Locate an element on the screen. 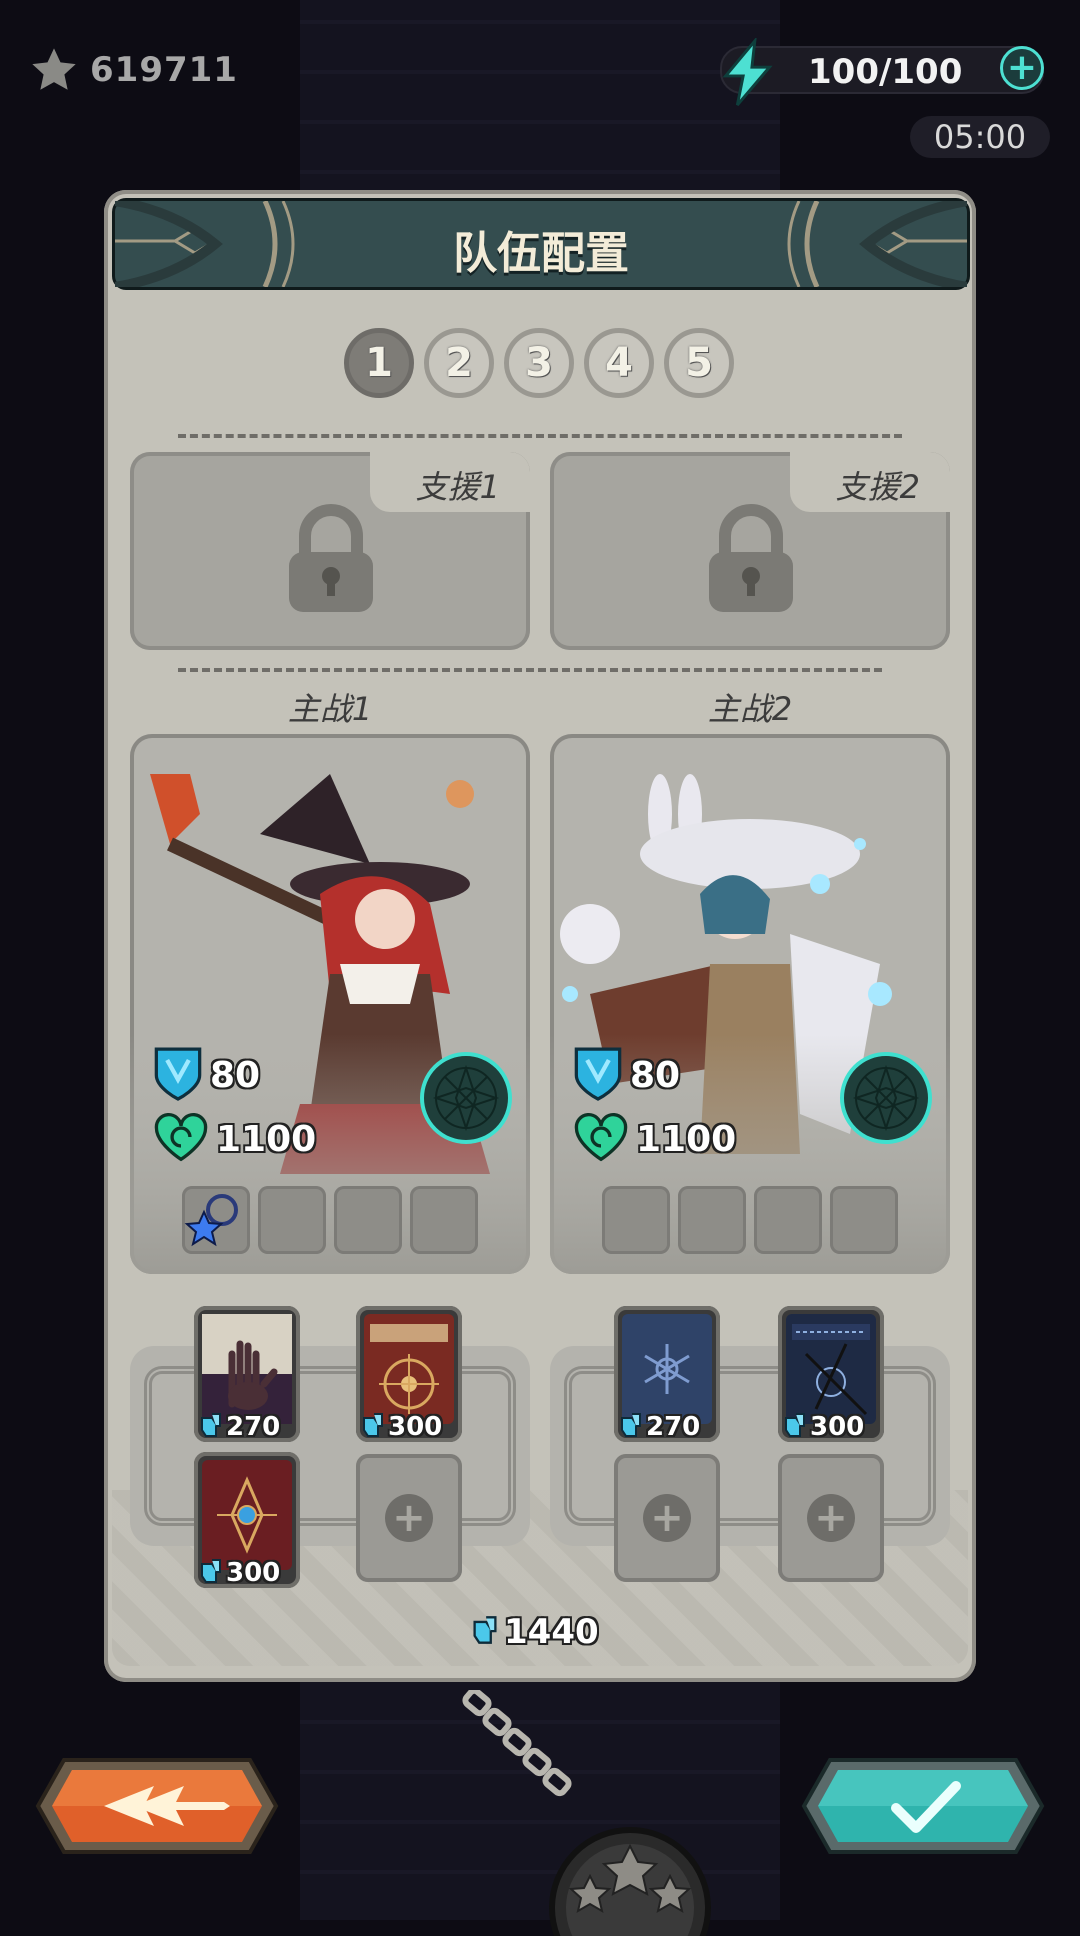 Image resolution: width=1080 pixels, height=1936 pixels. crimson-gem-tome-icon is located at coordinates (247, 1515).